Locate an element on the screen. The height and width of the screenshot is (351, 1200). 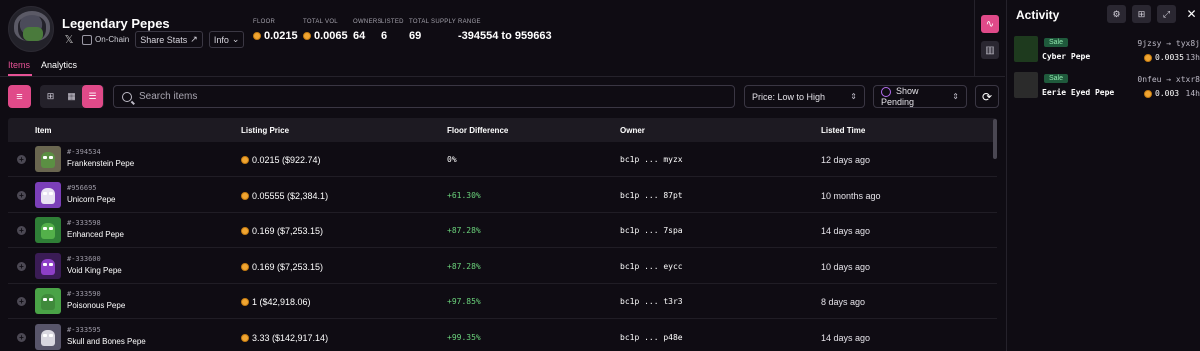
close-icon: ✕ is located at coordinates (1191, 14).